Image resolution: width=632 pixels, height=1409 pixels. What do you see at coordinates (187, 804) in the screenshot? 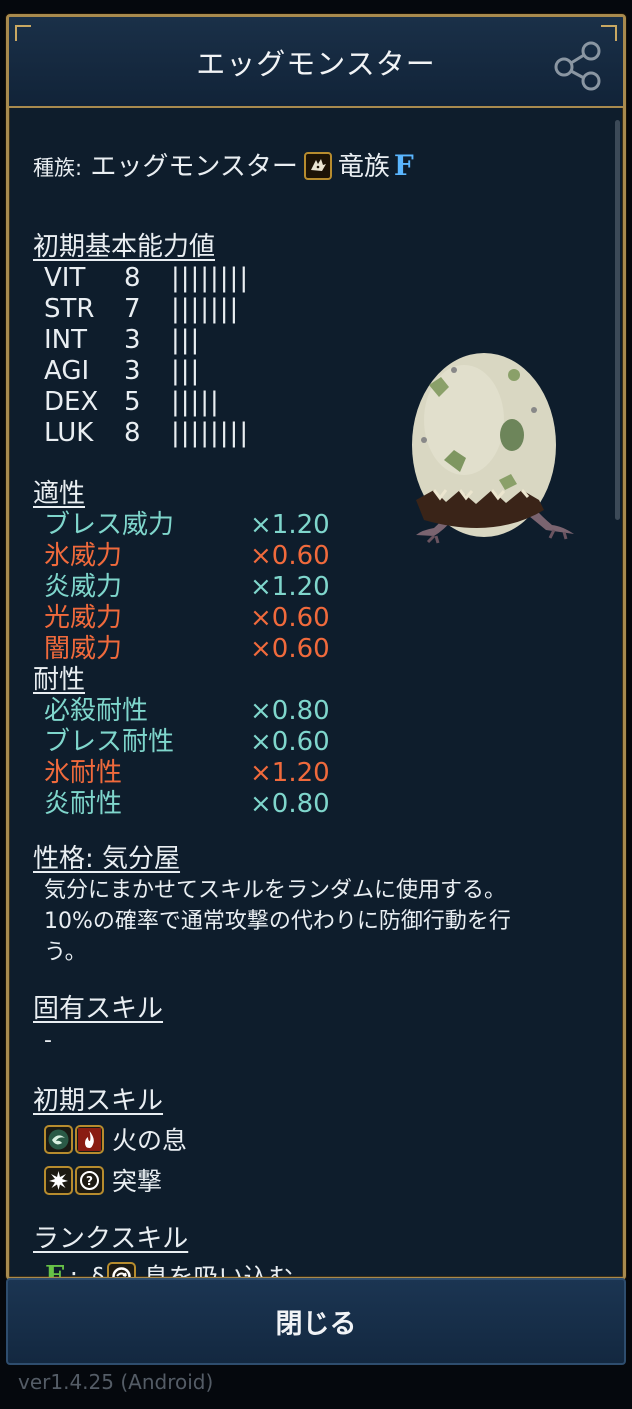
I see `resistance-row: 炎耐性 ×0.80` at bounding box center [187, 804].